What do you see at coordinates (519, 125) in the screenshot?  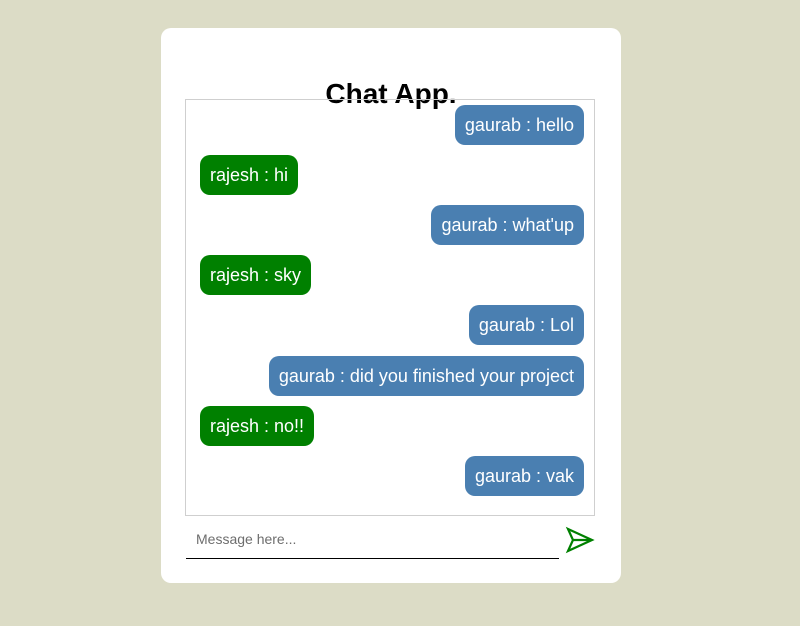 I see `message-bubble-outgoing: gaurab : hello` at bounding box center [519, 125].